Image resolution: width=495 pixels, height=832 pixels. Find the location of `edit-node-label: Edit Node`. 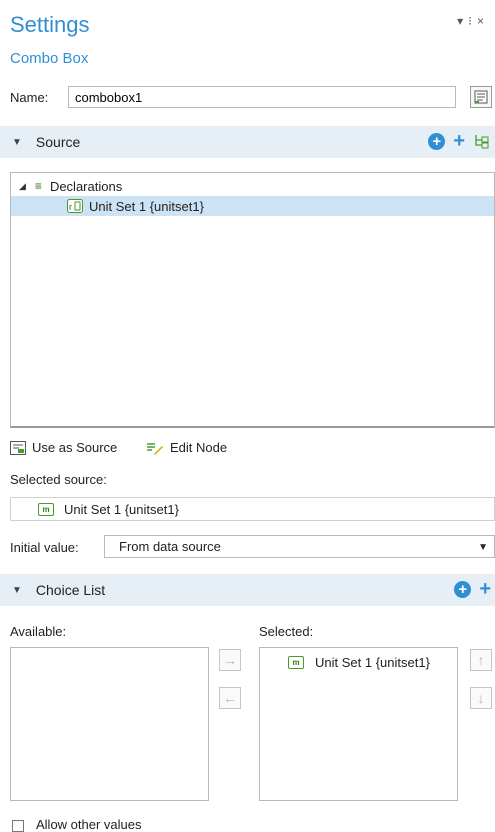

edit-node-label: Edit Node is located at coordinates (199, 447).